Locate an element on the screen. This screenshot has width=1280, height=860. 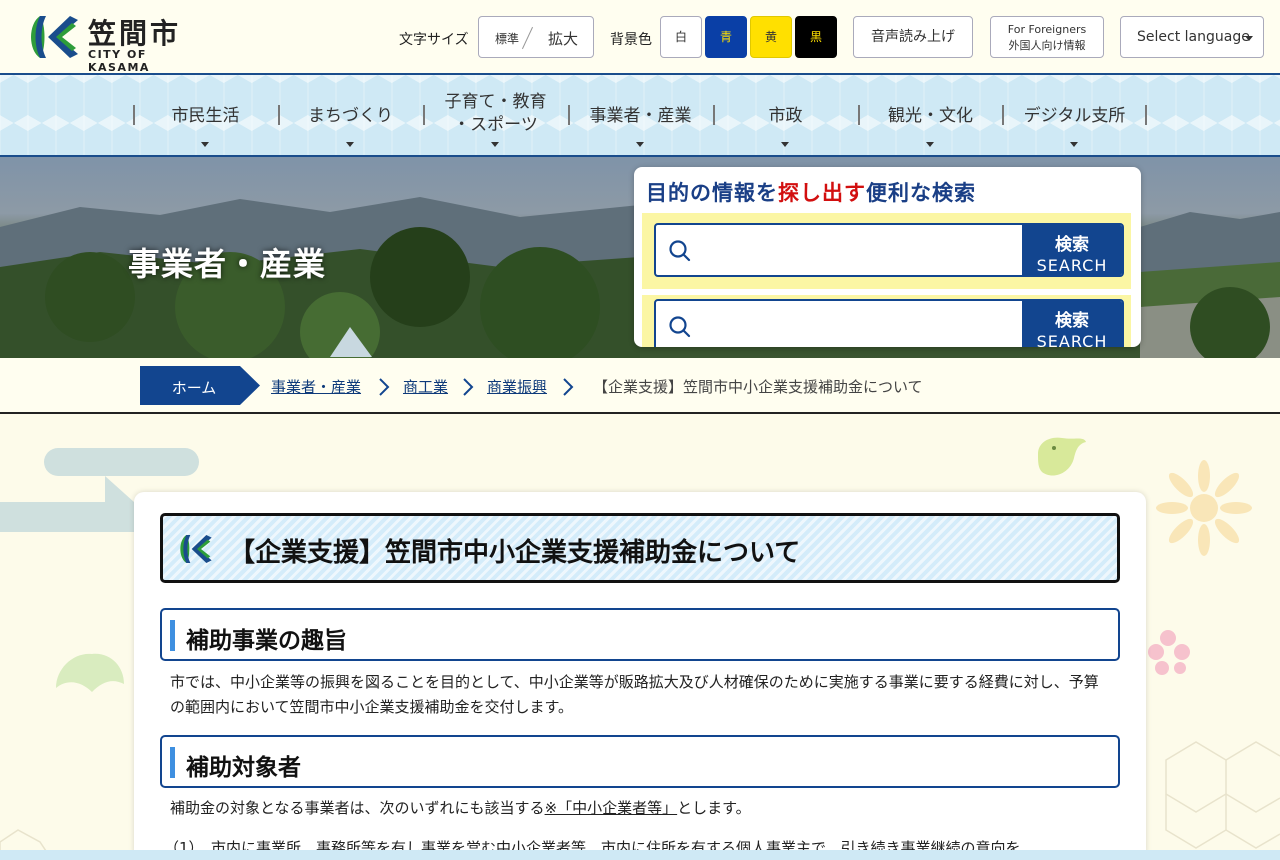
breadcrumb-link-business: 事業者・産業 is located at coordinates (316, 386).